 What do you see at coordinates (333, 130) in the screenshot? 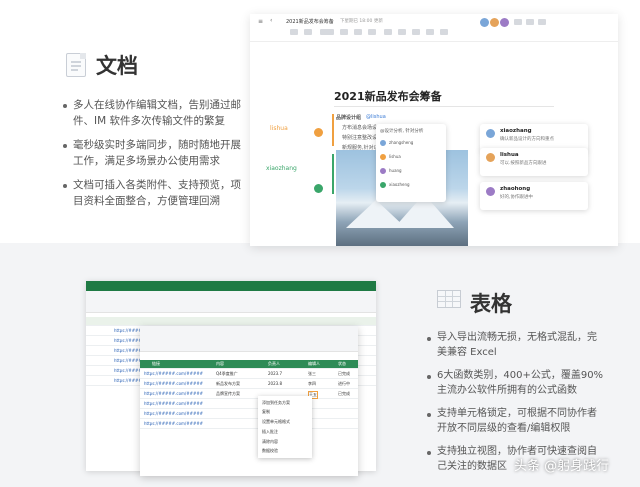
I see `cursor-bar-lishua` at bounding box center [333, 130].